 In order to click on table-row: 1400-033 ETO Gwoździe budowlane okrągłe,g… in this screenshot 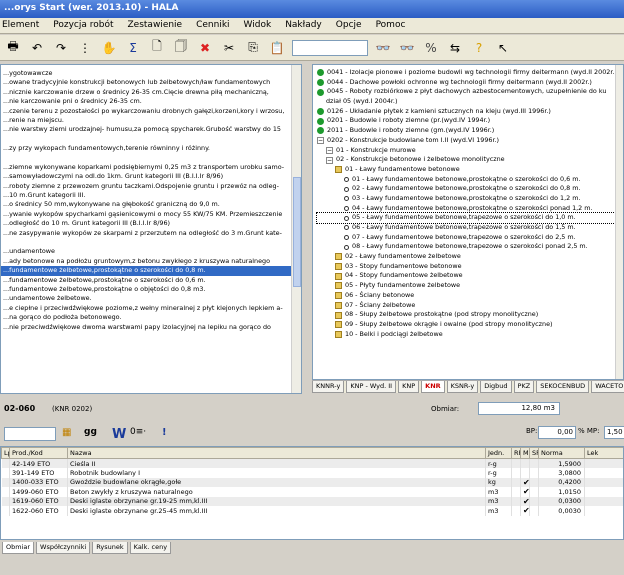, I will do `click(312, 482)`.